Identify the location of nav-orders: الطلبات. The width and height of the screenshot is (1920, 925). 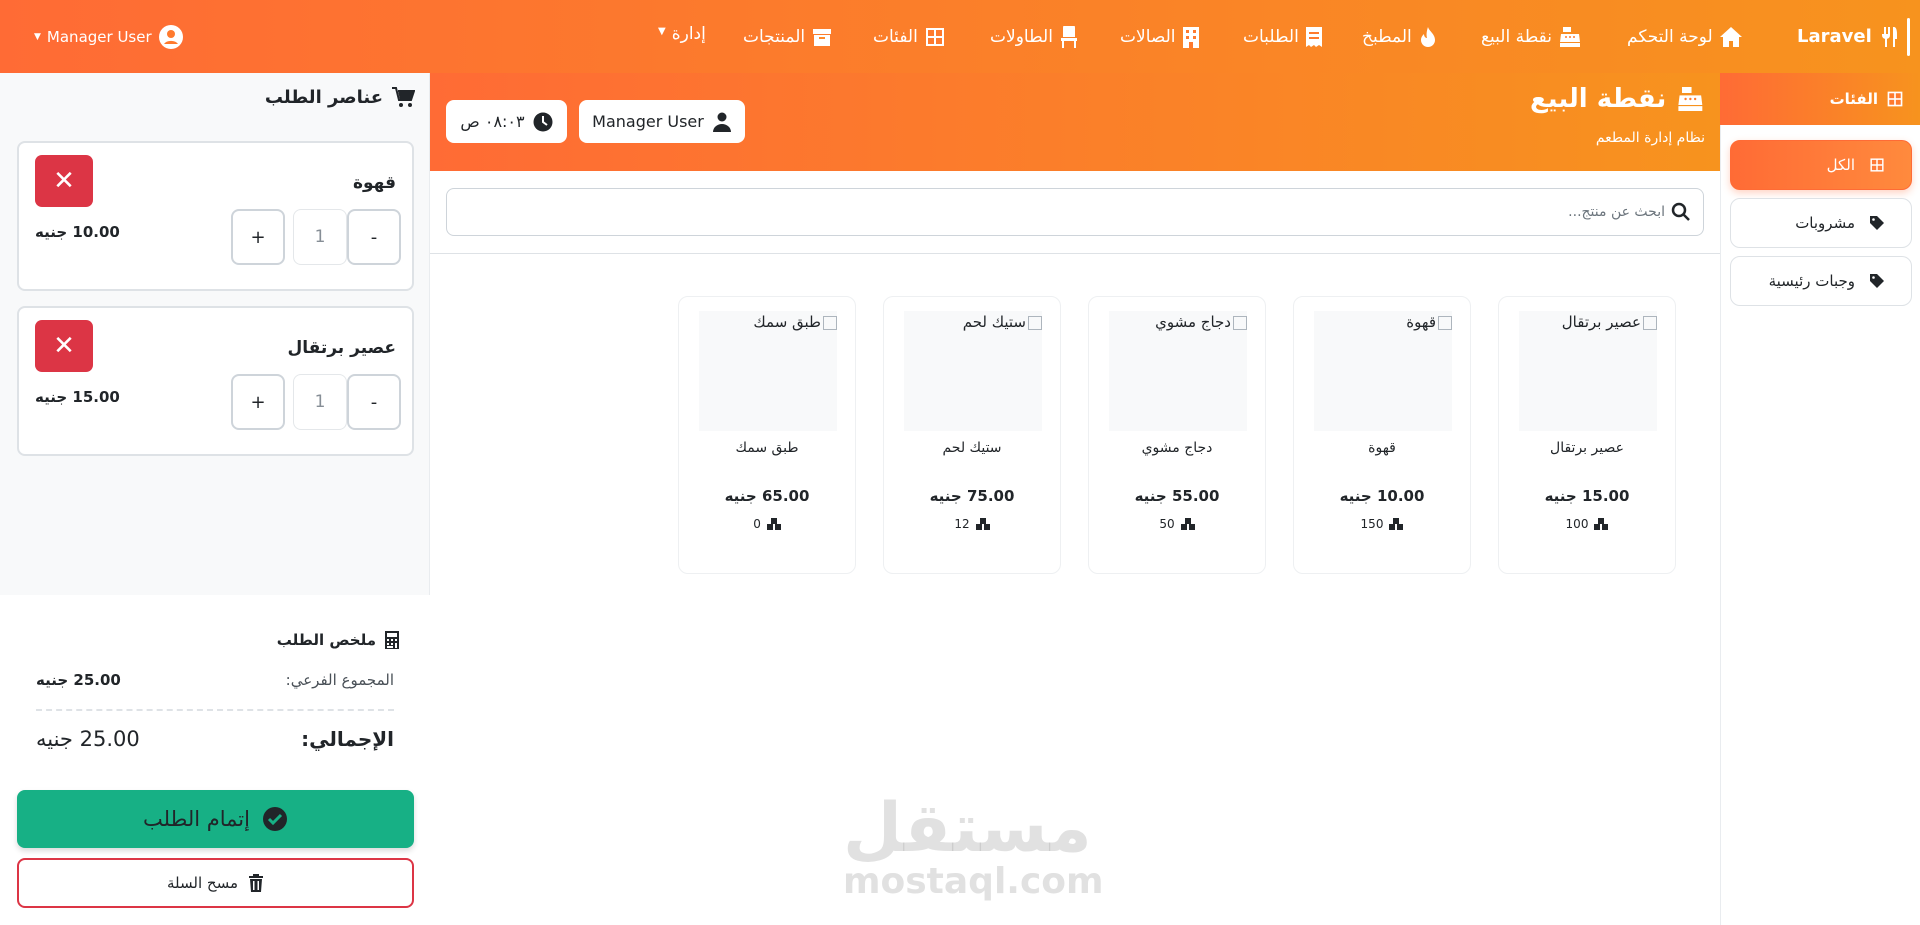
(1283, 36).